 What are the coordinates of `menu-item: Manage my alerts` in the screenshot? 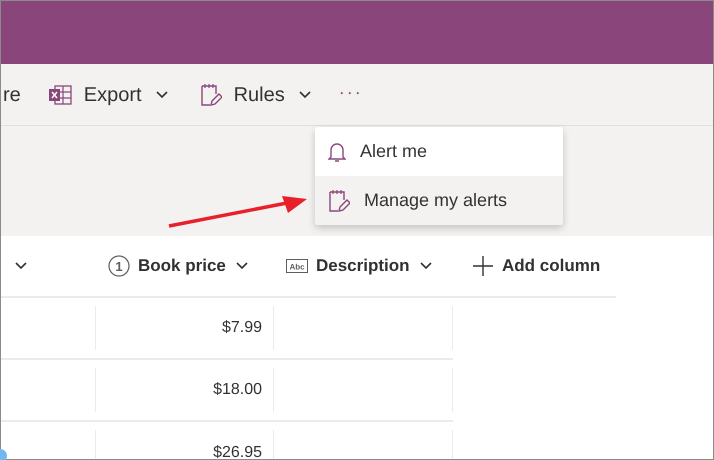 It's located at (439, 200).